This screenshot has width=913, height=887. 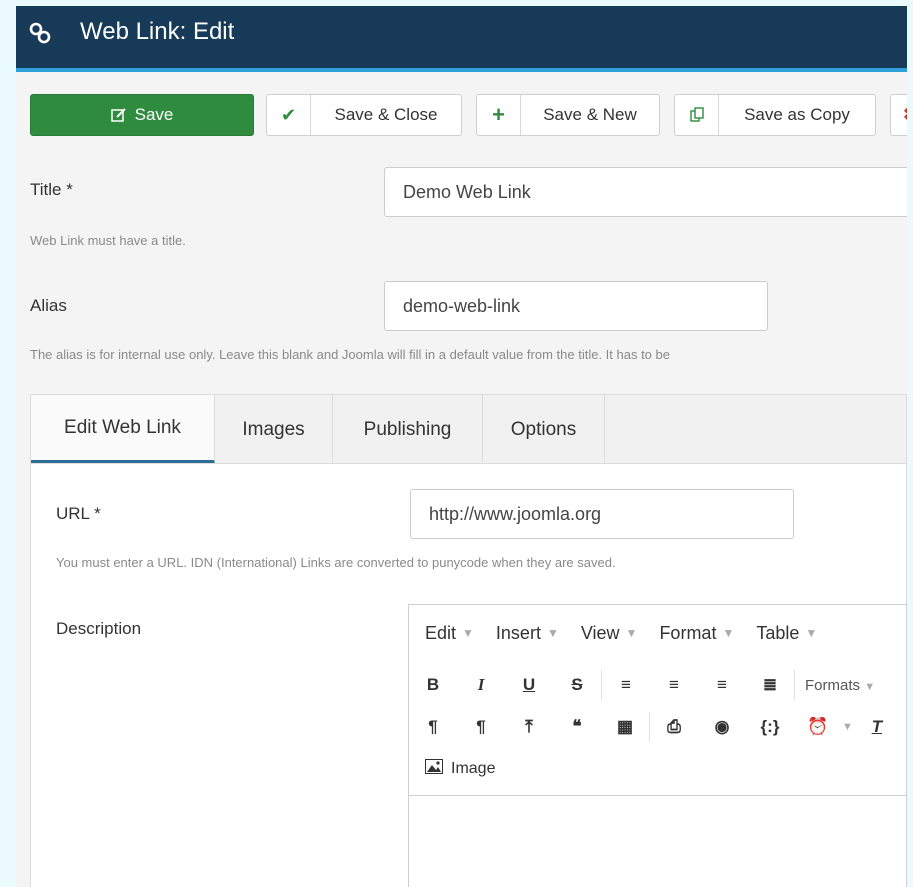 I want to click on check-icon: ✔, so click(x=289, y=115).